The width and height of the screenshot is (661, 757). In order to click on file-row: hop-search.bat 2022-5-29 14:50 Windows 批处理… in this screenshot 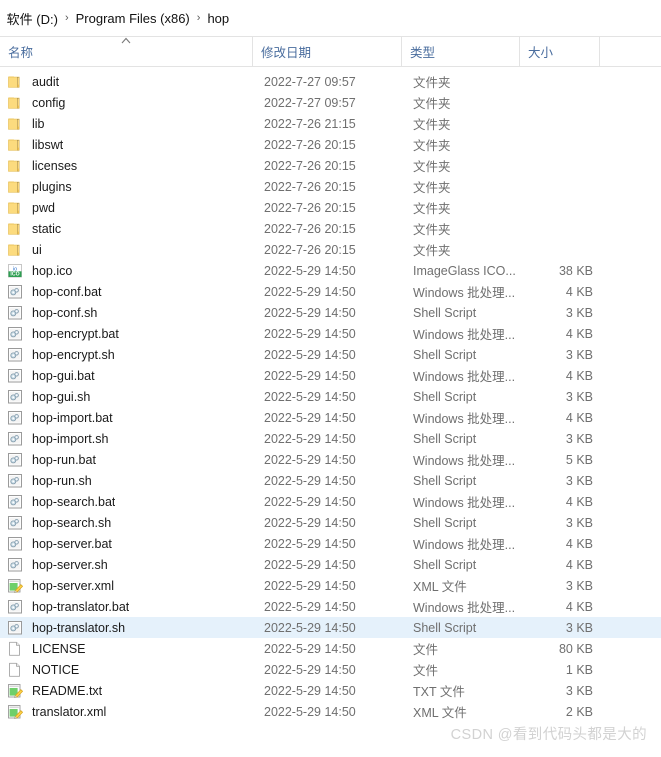, I will do `click(330, 501)`.